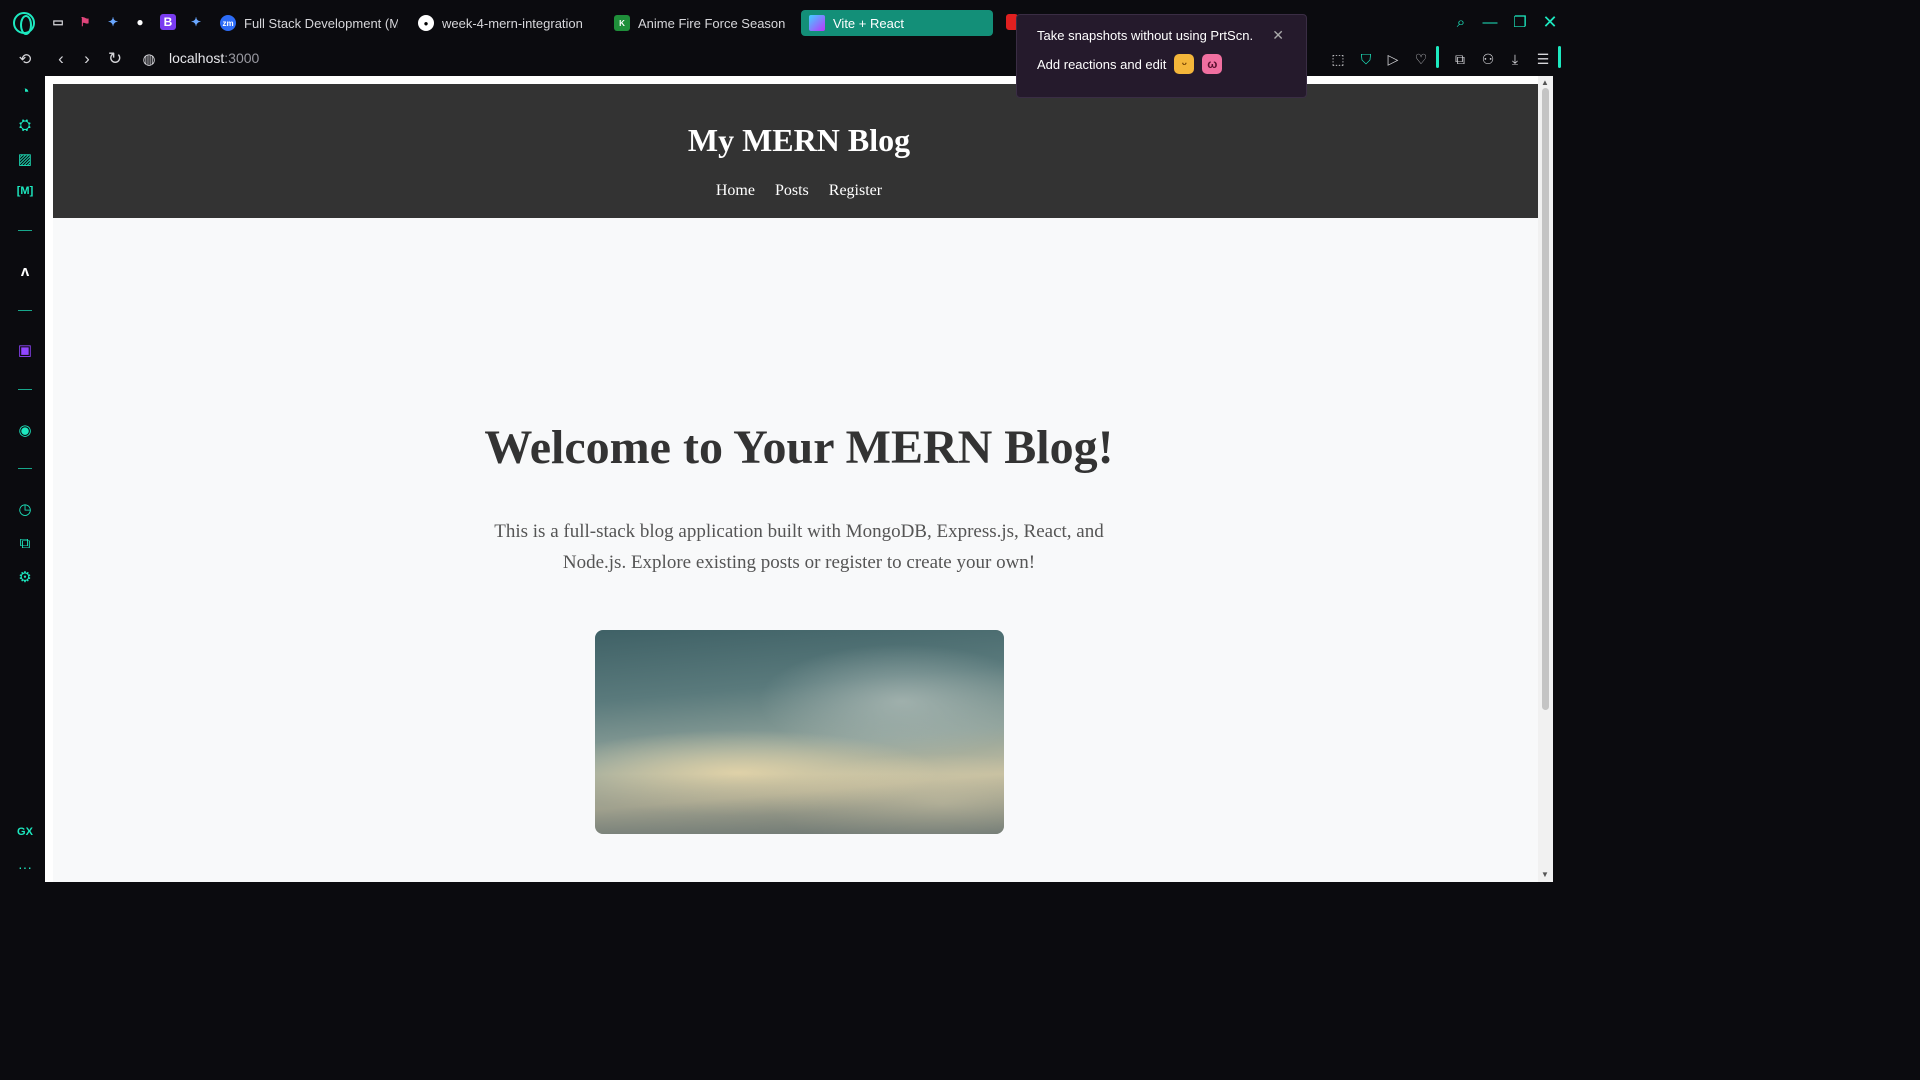 This screenshot has height=1080, width=1920. Describe the element at coordinates (512, 23) in the screenshot. I see `tab-label: week-4-mern-integration` at that location.